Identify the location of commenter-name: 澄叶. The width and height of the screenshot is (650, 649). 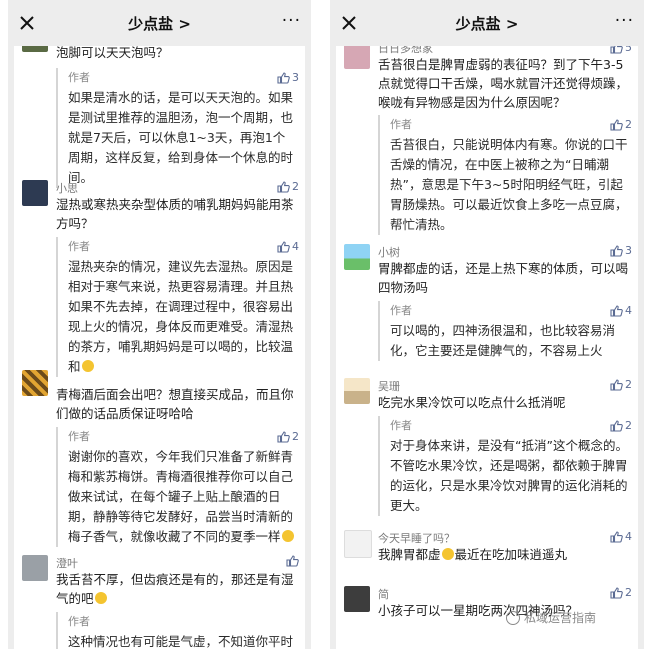
(67, 563).